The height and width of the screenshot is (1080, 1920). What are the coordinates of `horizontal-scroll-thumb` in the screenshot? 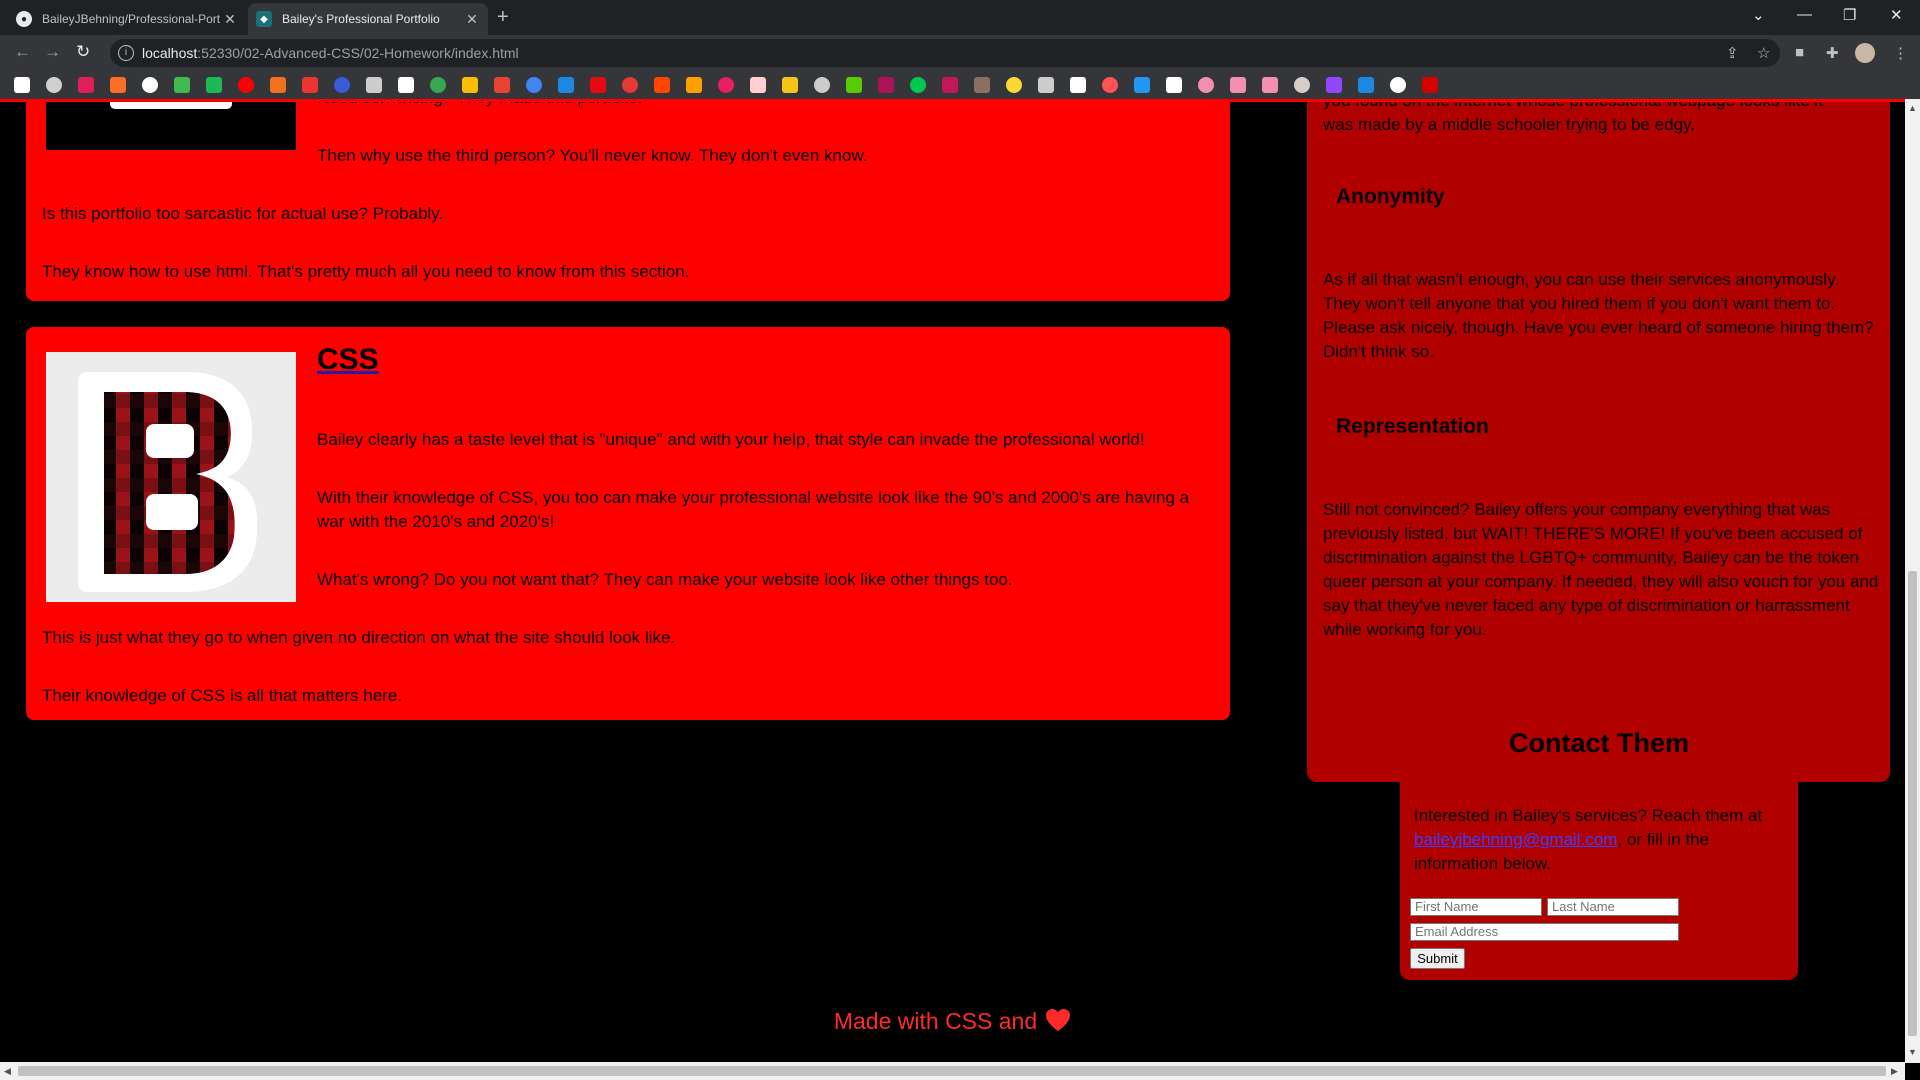 It's located at (952, 1071).